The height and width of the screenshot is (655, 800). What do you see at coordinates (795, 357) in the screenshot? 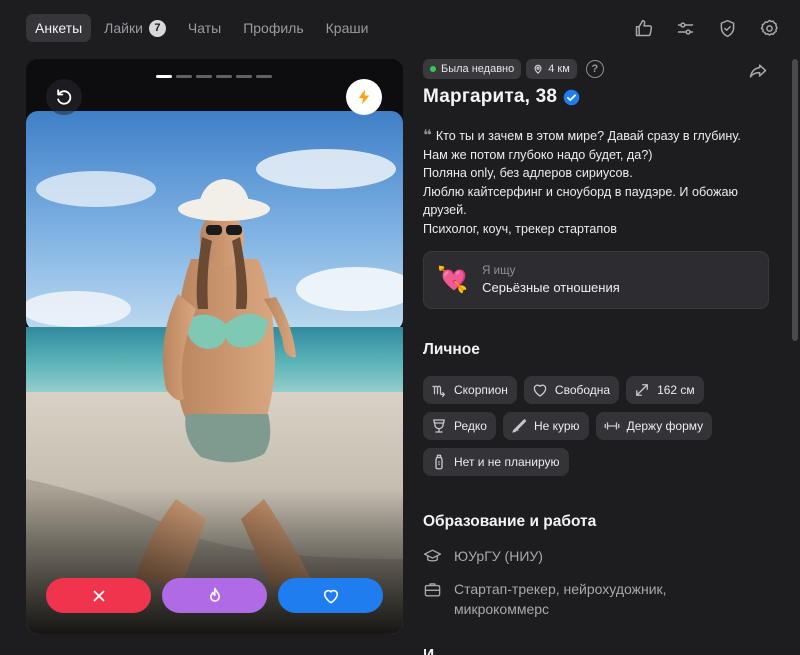
I see `scrollbar` at bounding box center [795, 357].